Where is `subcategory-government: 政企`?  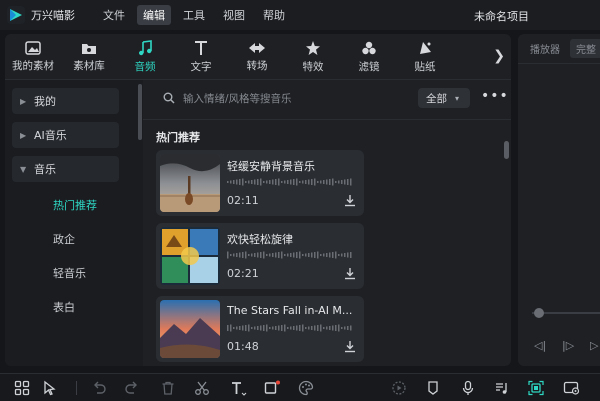
subcategory-government: 政企 is located at coordinates (64, 239).